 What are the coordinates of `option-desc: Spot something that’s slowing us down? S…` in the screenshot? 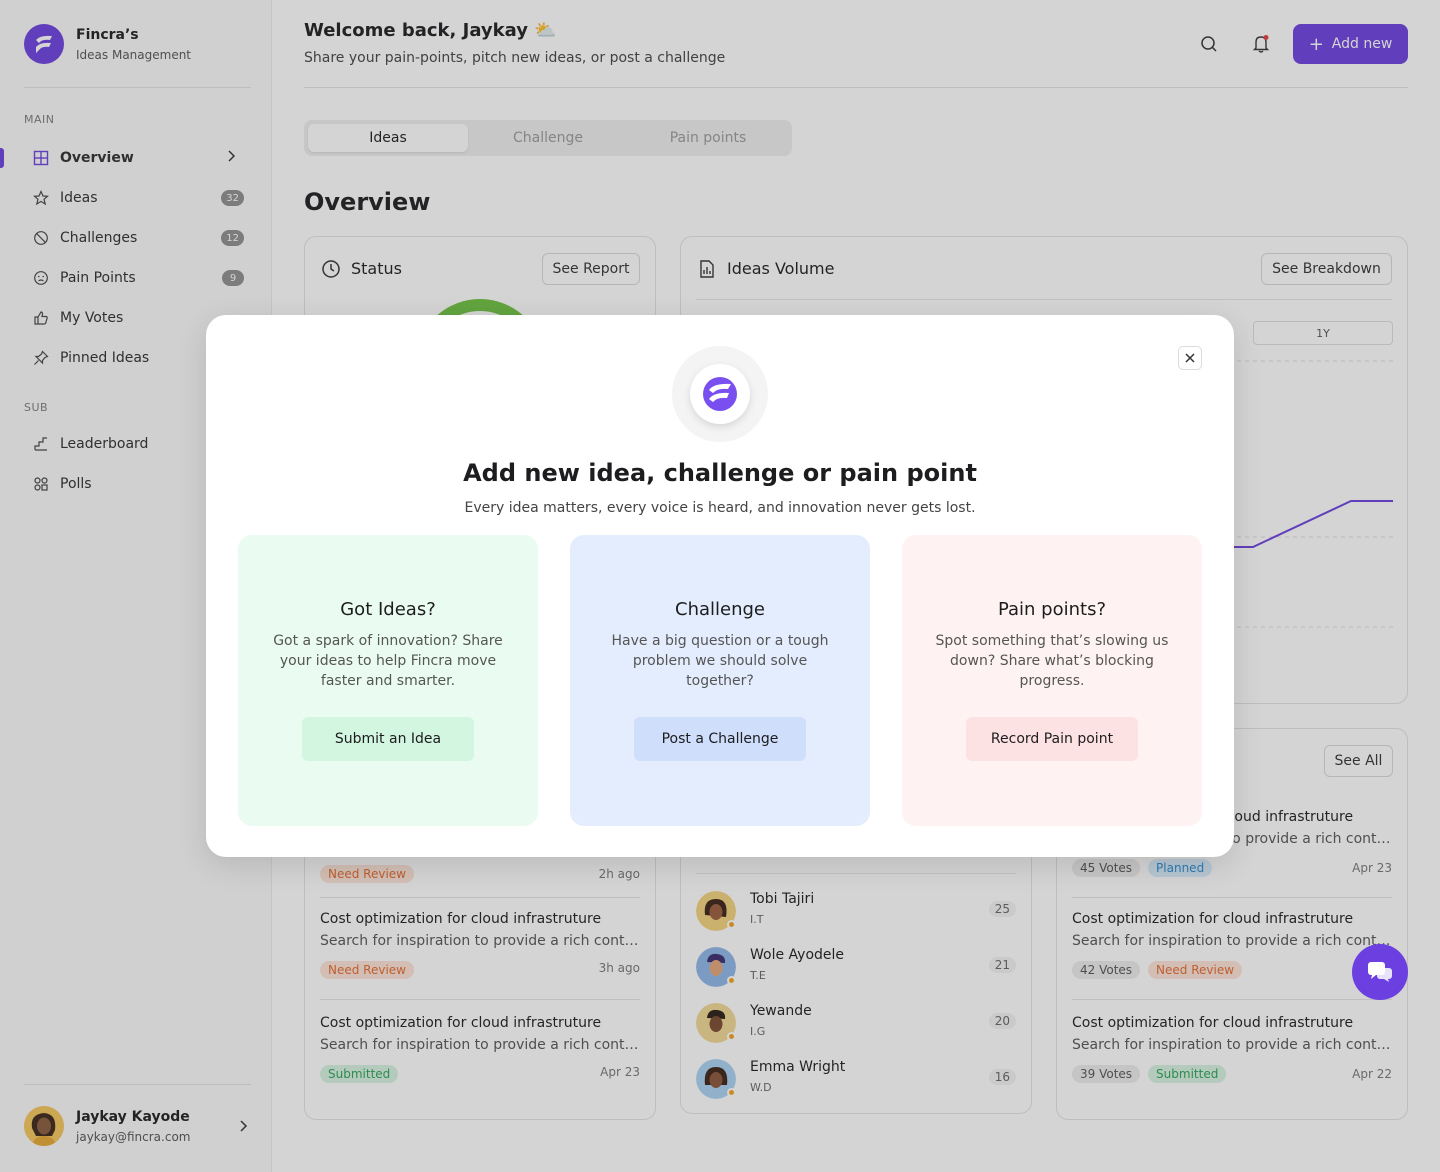 It's located at (1052, 661).